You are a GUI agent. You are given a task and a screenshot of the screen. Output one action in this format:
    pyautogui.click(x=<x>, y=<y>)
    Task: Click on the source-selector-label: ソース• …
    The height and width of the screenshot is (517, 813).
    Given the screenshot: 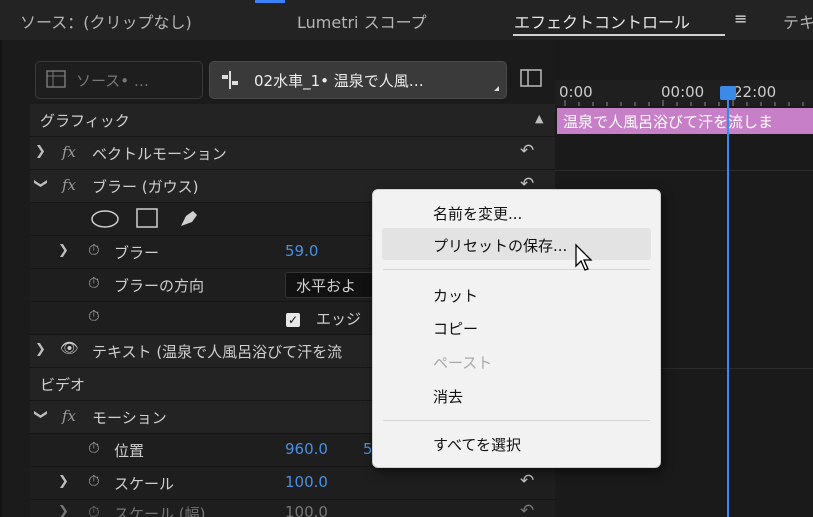 What is the action you would take?
    pyautogui.click(x=112, y=81)
    